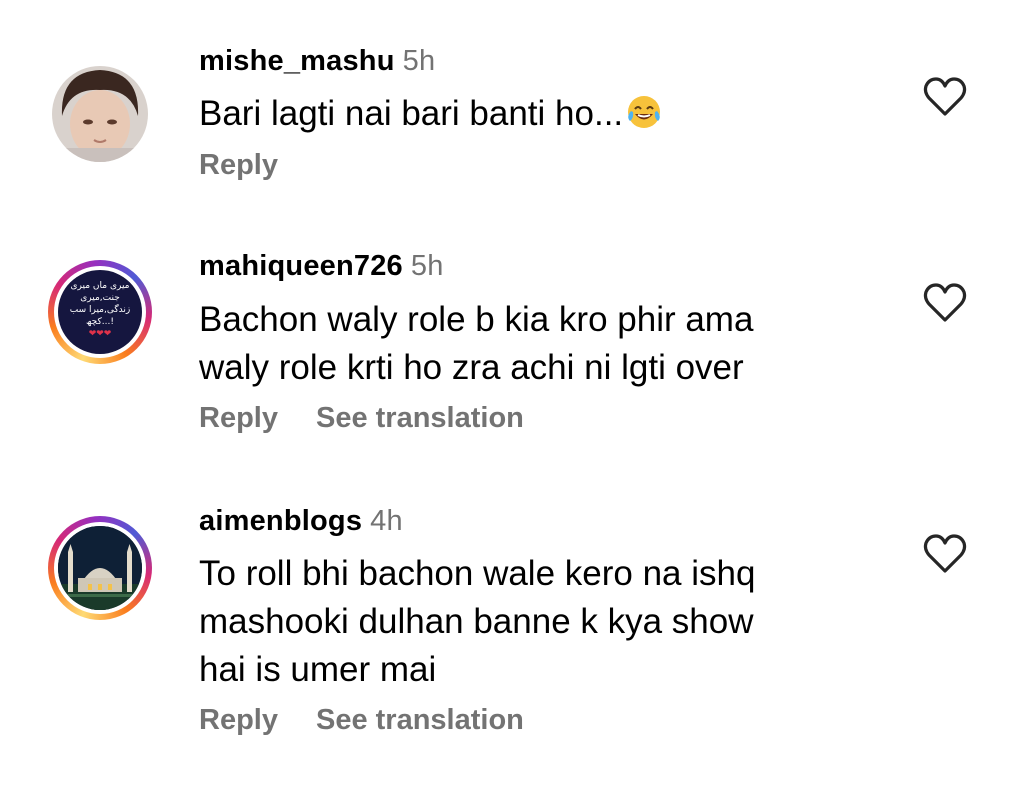  I want to click on avatar-text-line: زندگی,میرا سب, so click(100, 310).